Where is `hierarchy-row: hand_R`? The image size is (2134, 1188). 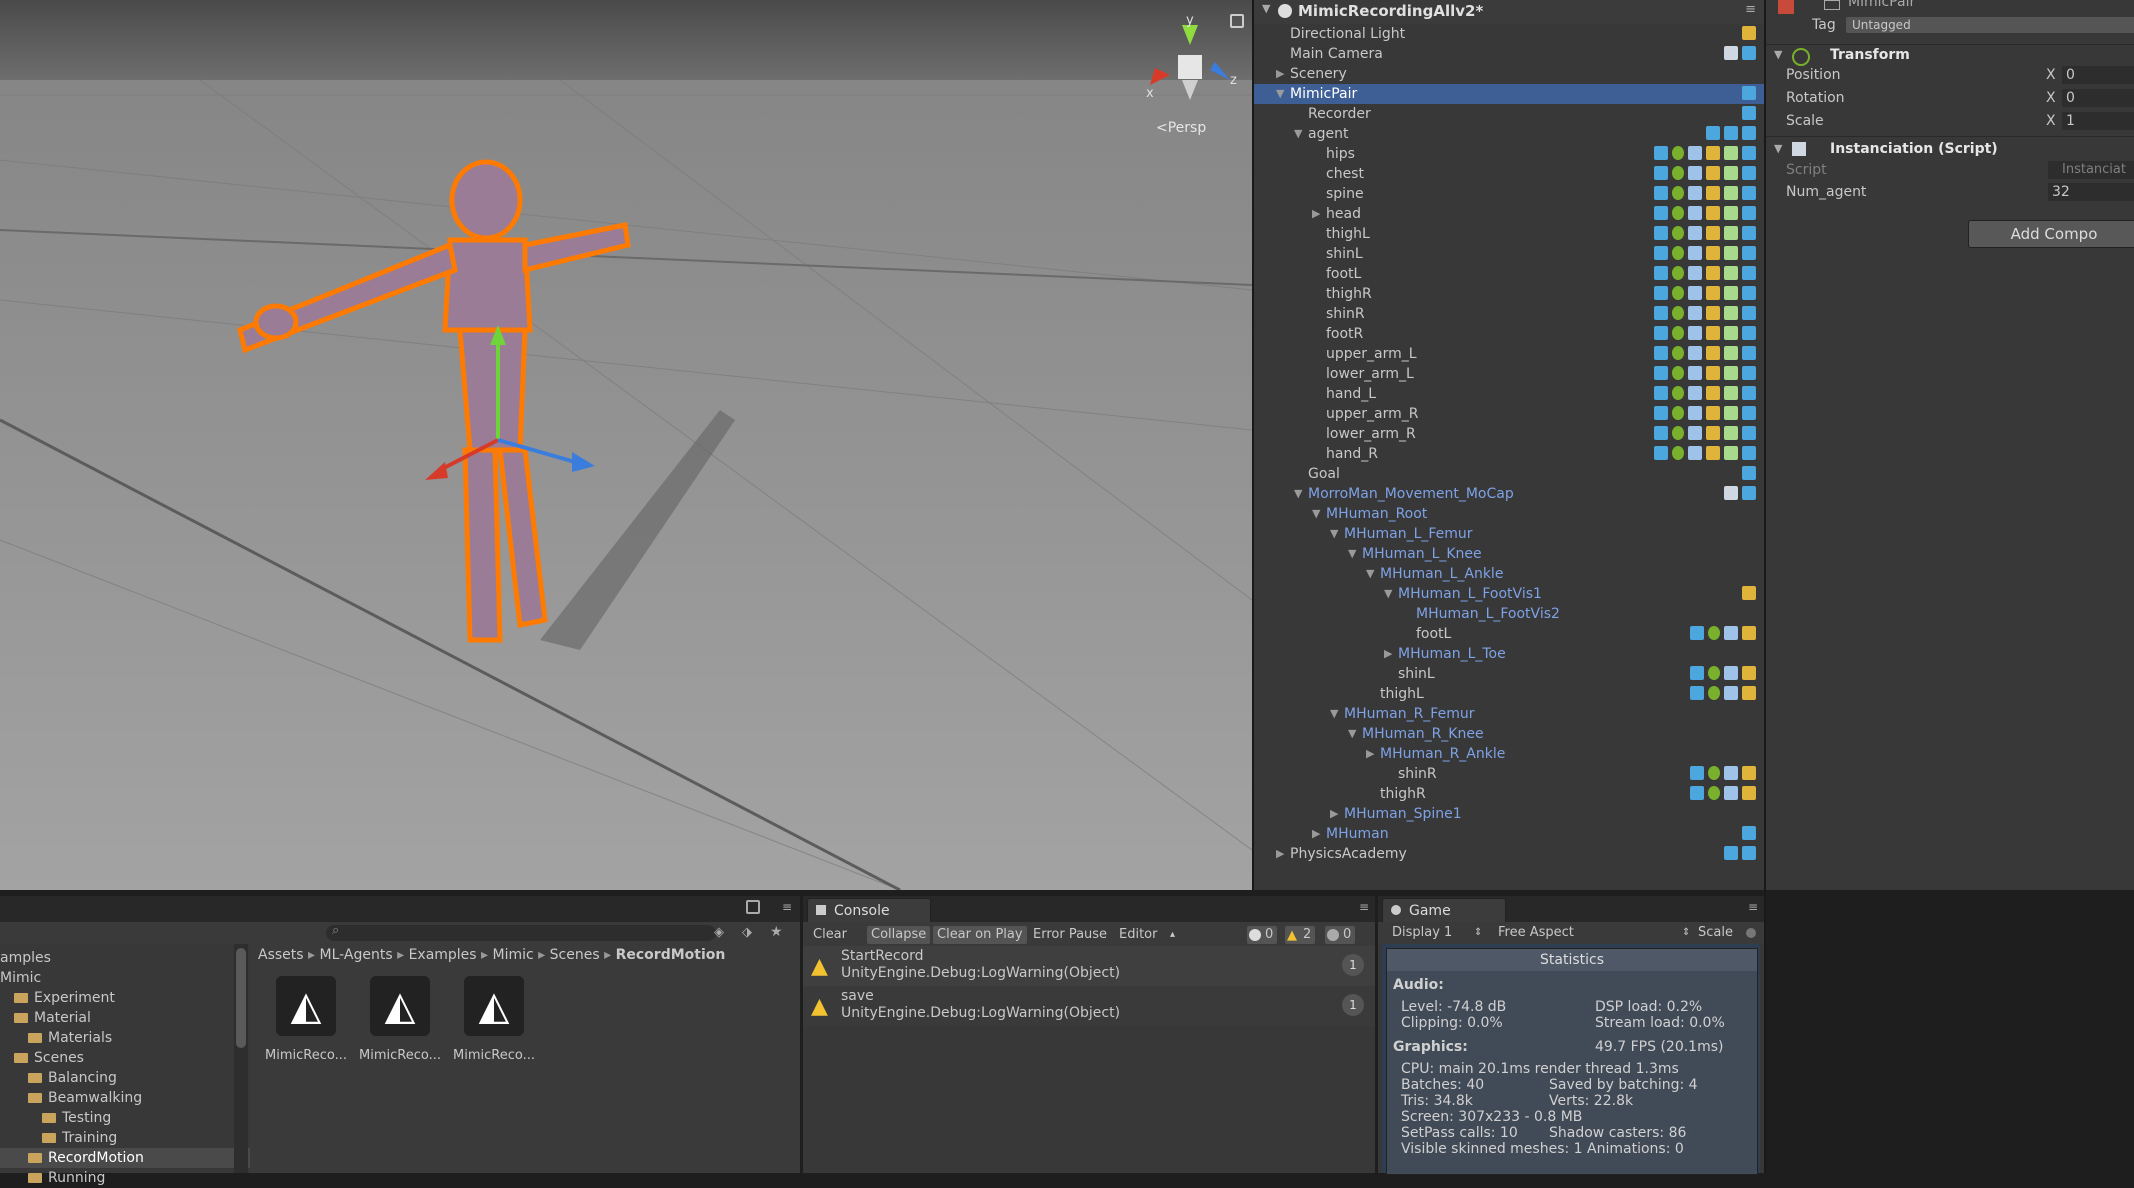 hierarchy-row: hand_R is located at coordinates (1509, 454).